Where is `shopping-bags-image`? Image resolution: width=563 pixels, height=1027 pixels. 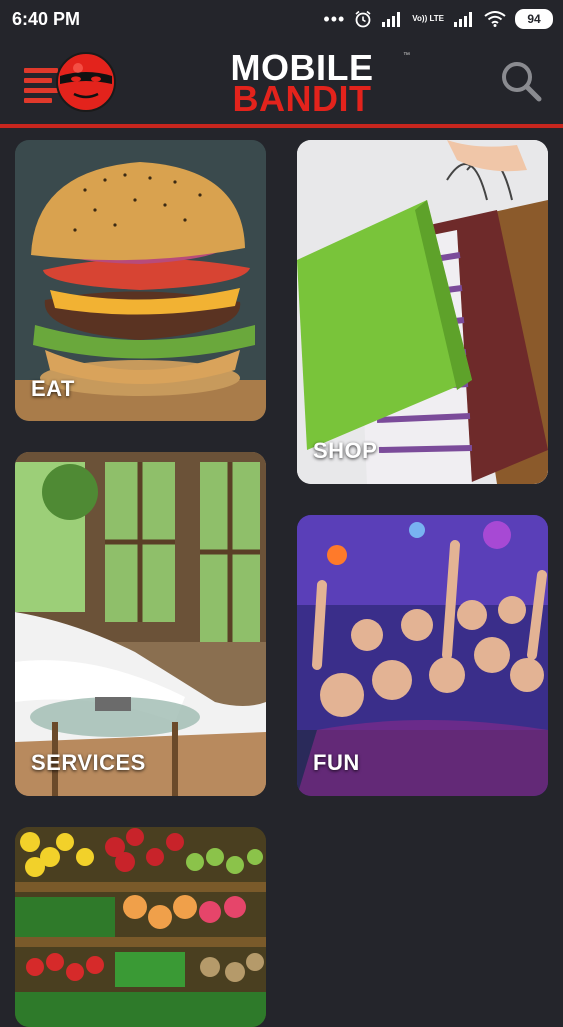
shopping-bags-image is located at coordinates (422, 312).